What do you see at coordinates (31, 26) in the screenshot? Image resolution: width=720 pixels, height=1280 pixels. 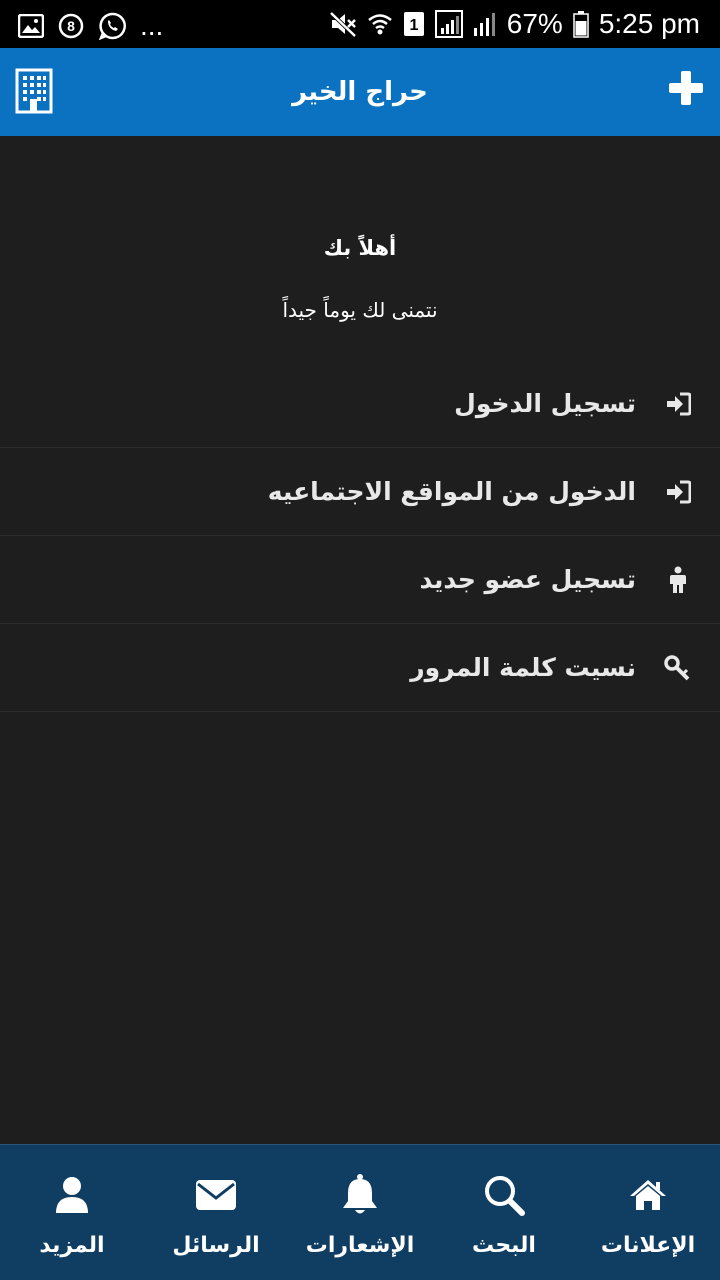 I see `image-icon` at bounding box center [31, 26].